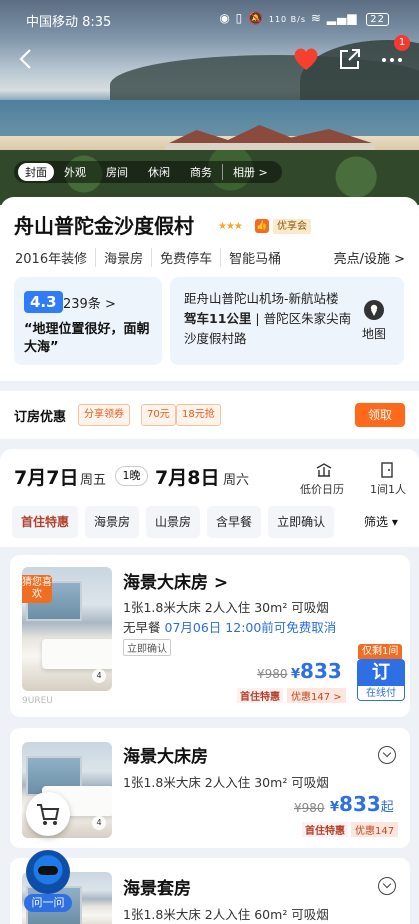 Image resolution: width=419 pixels, height=924 pixels. Describe the element at coordinates (261, 298) in the screenshot. I see `distance-landmark: 距舟山普陀山机场-新航站楼` at that location.